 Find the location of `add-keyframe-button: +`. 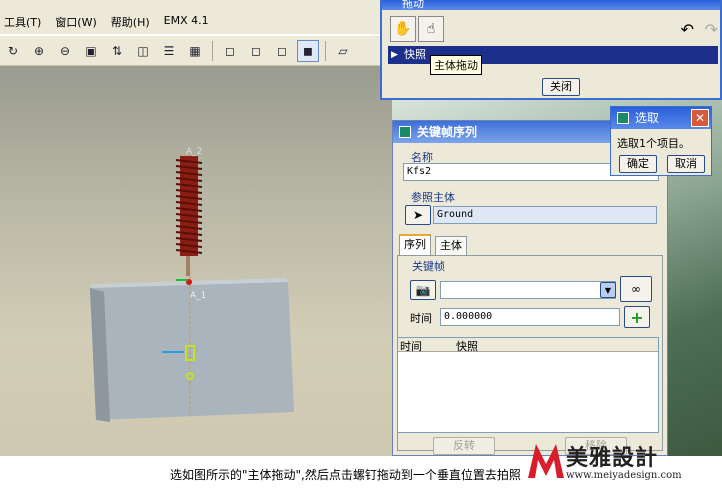

add-keyframe-button: + is located at coordinates (637, 317).